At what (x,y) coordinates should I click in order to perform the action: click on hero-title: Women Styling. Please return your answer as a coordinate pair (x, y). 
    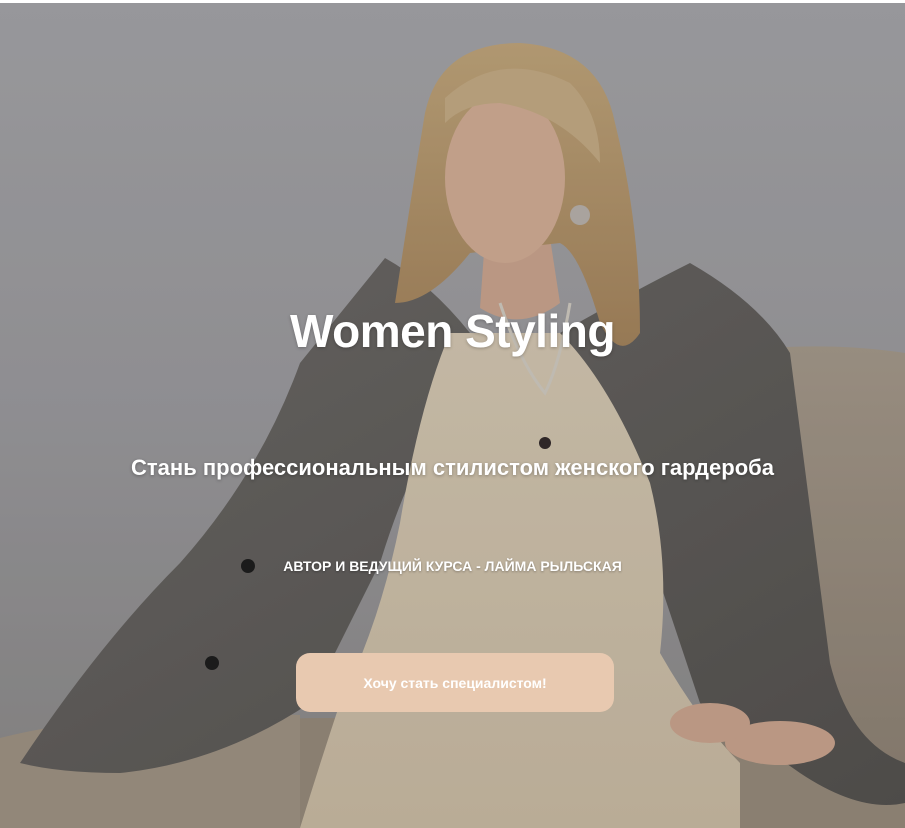
    Looking at the image, I should click on (452, 331).